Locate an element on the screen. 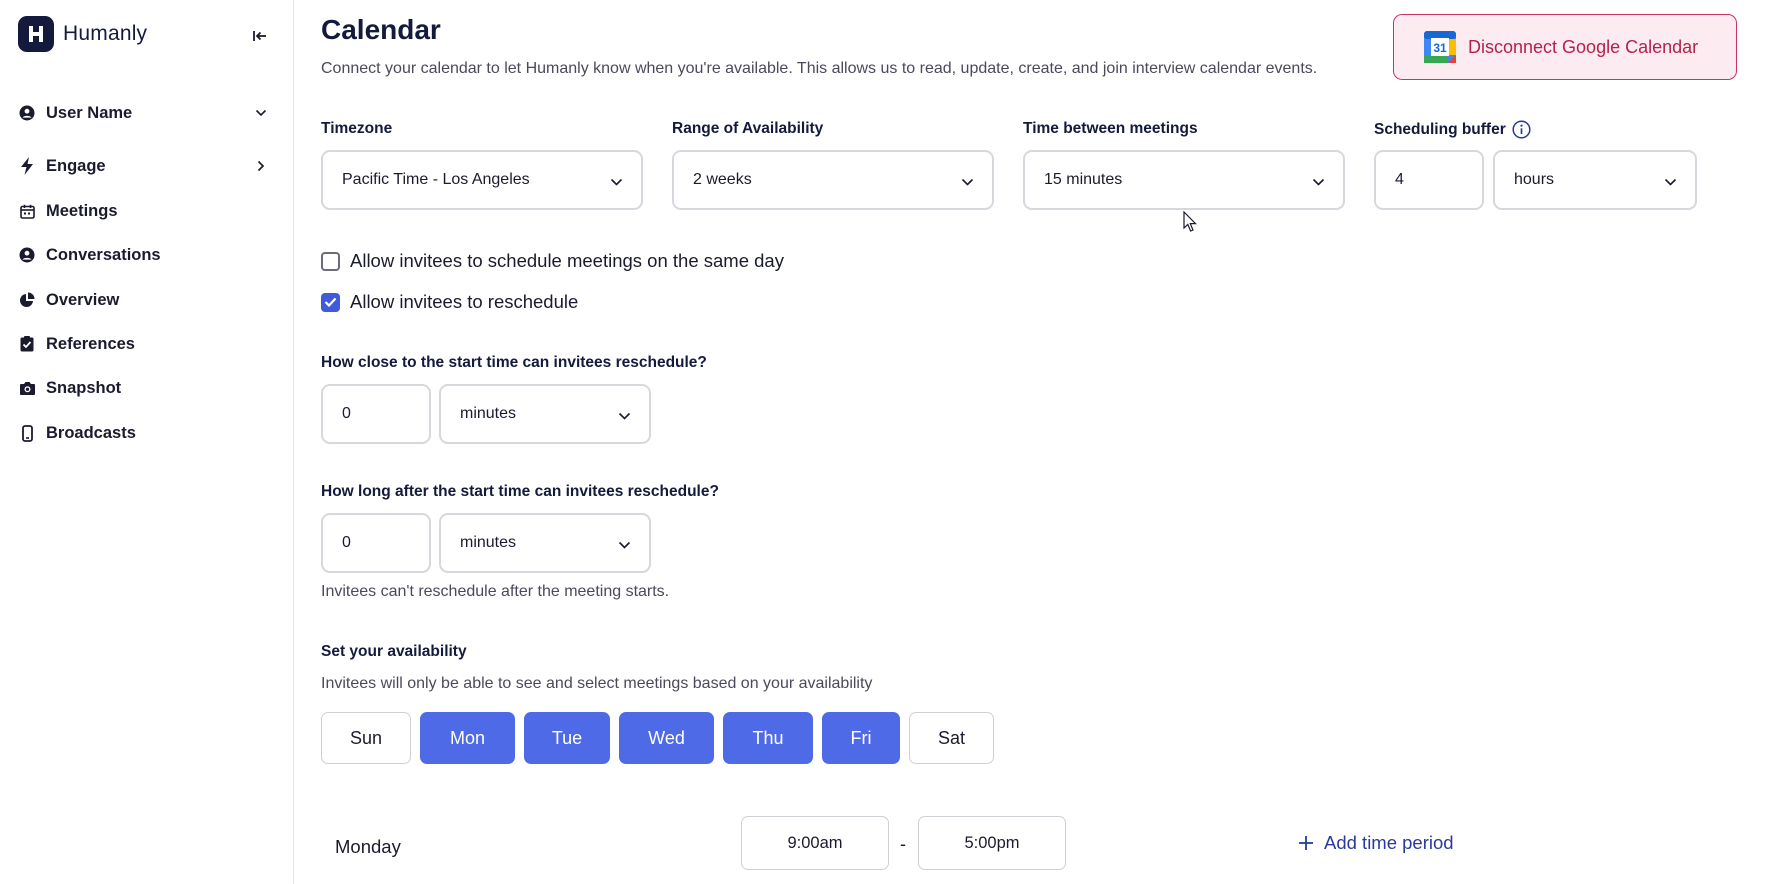 The image size is (1772, 884). google-calendar-icon: 31 is located at coordinates (1440, 47).